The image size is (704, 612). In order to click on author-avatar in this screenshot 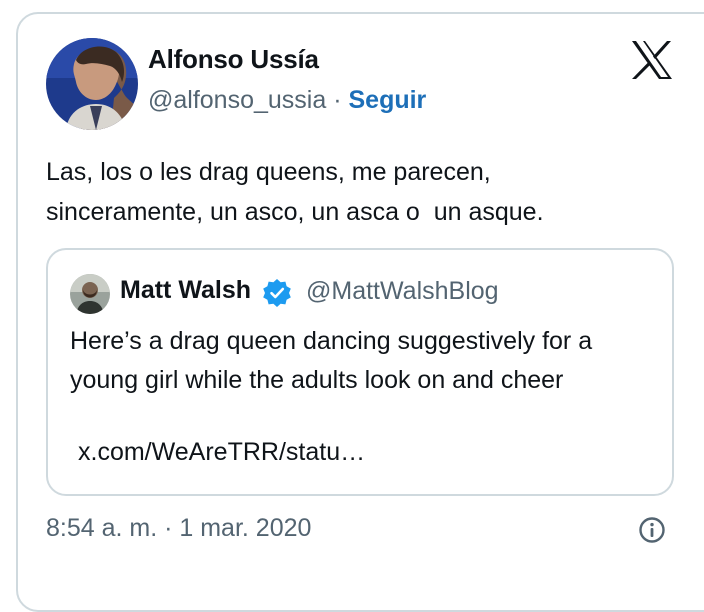, I will do `click(92, 84)`.